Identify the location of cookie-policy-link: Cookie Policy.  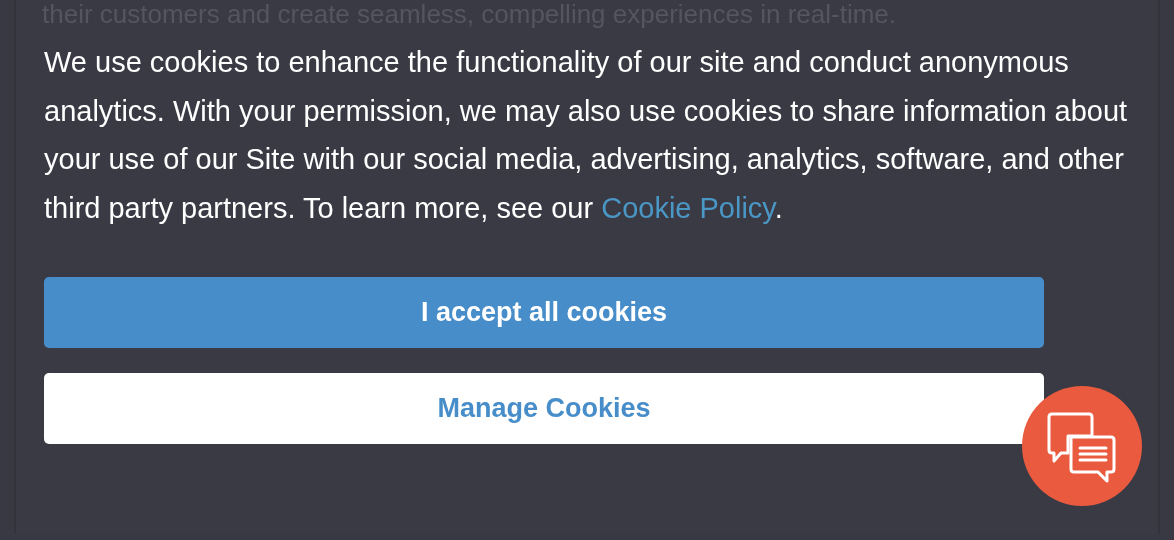
(688, 207).